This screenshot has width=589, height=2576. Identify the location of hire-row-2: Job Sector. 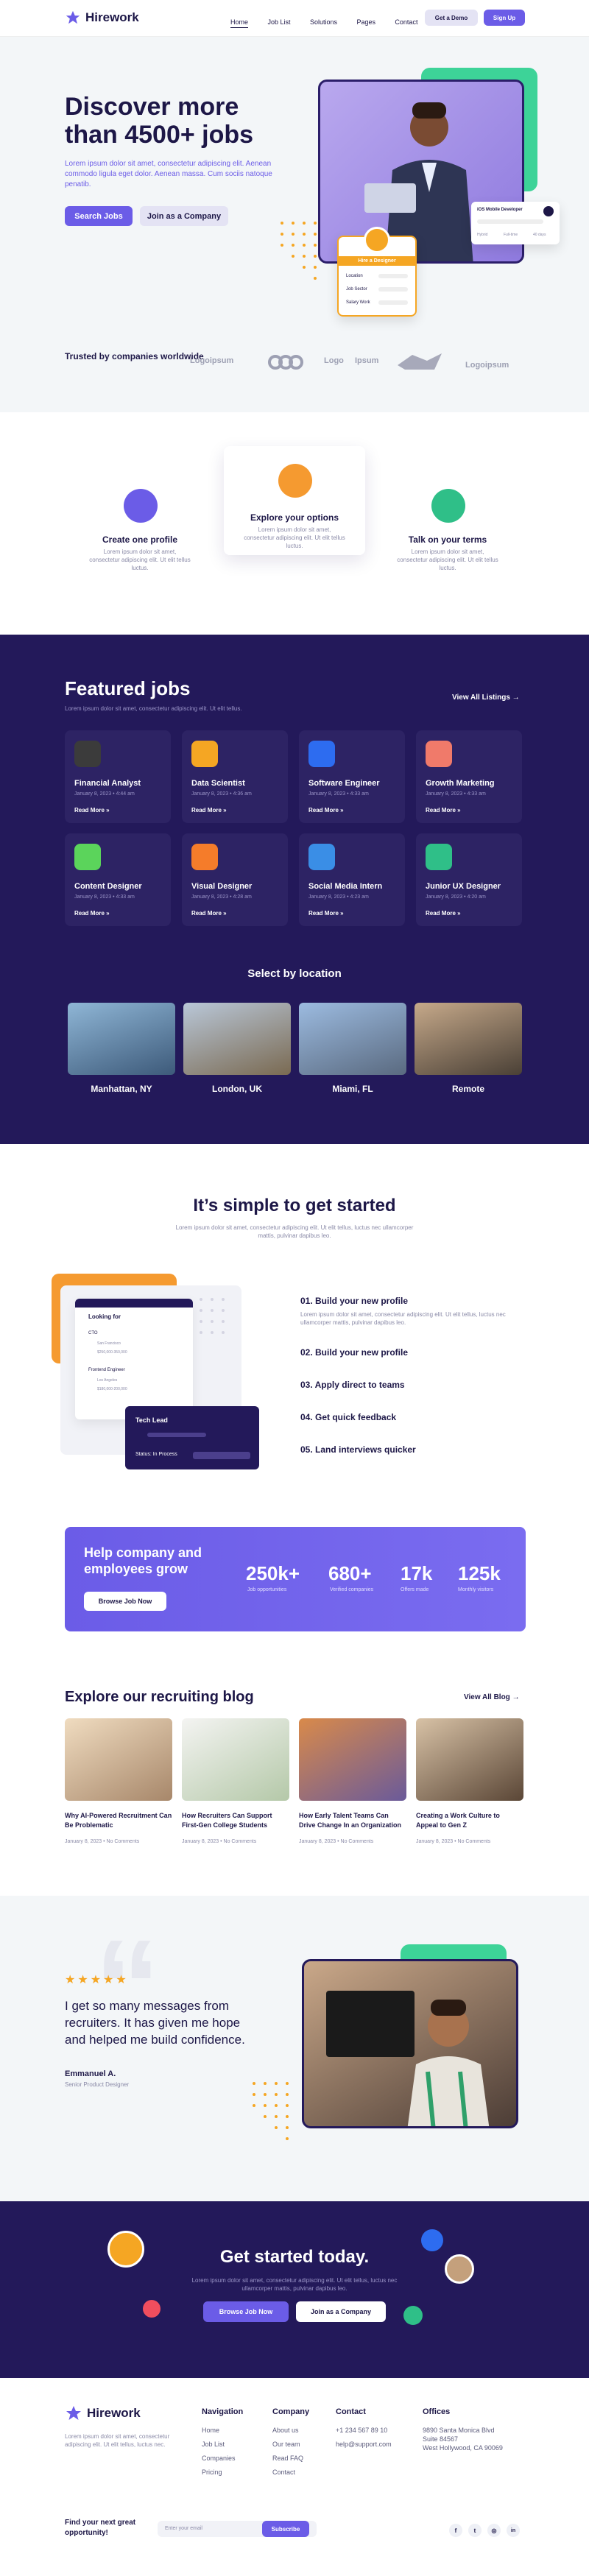
(356, 289).